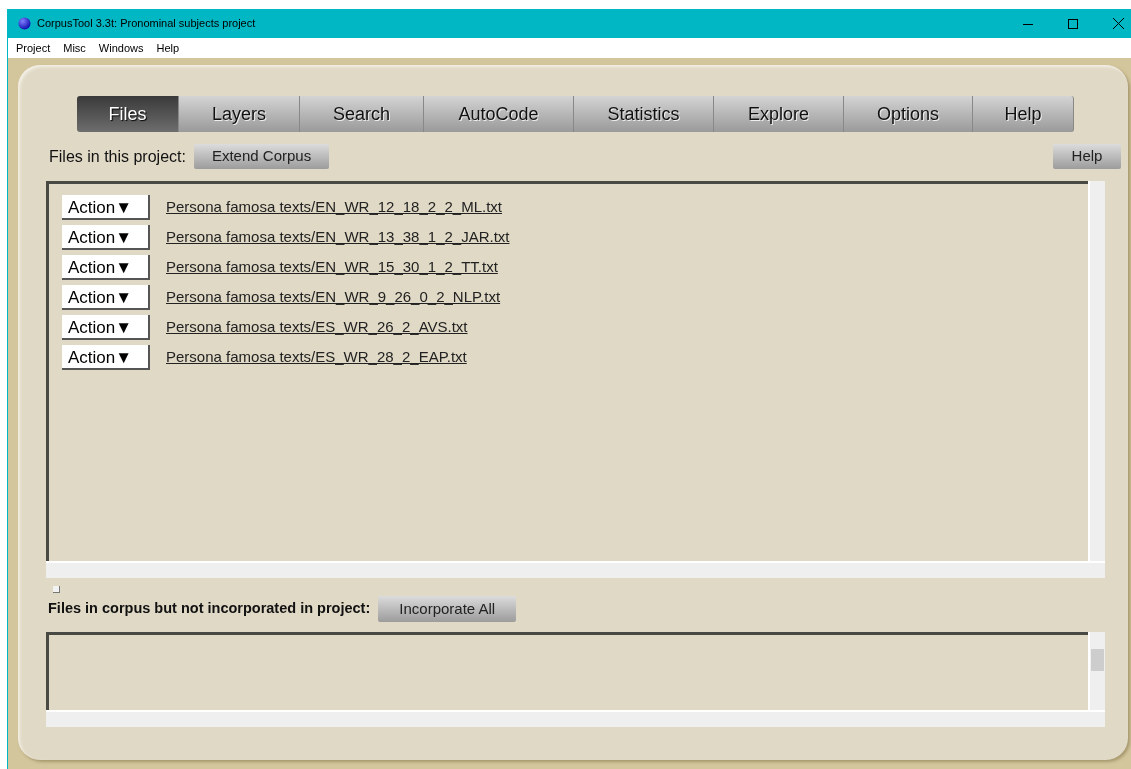 The image size is (1131, 769). I want to click on maximize-icon, so click(1073, 23).